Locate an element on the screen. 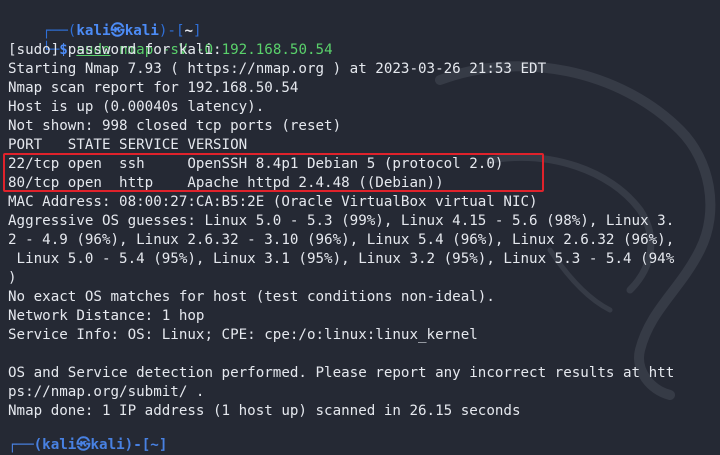  port-table-header: PORT STATE SERVICE VERSION is located at coordinates (128, 145).